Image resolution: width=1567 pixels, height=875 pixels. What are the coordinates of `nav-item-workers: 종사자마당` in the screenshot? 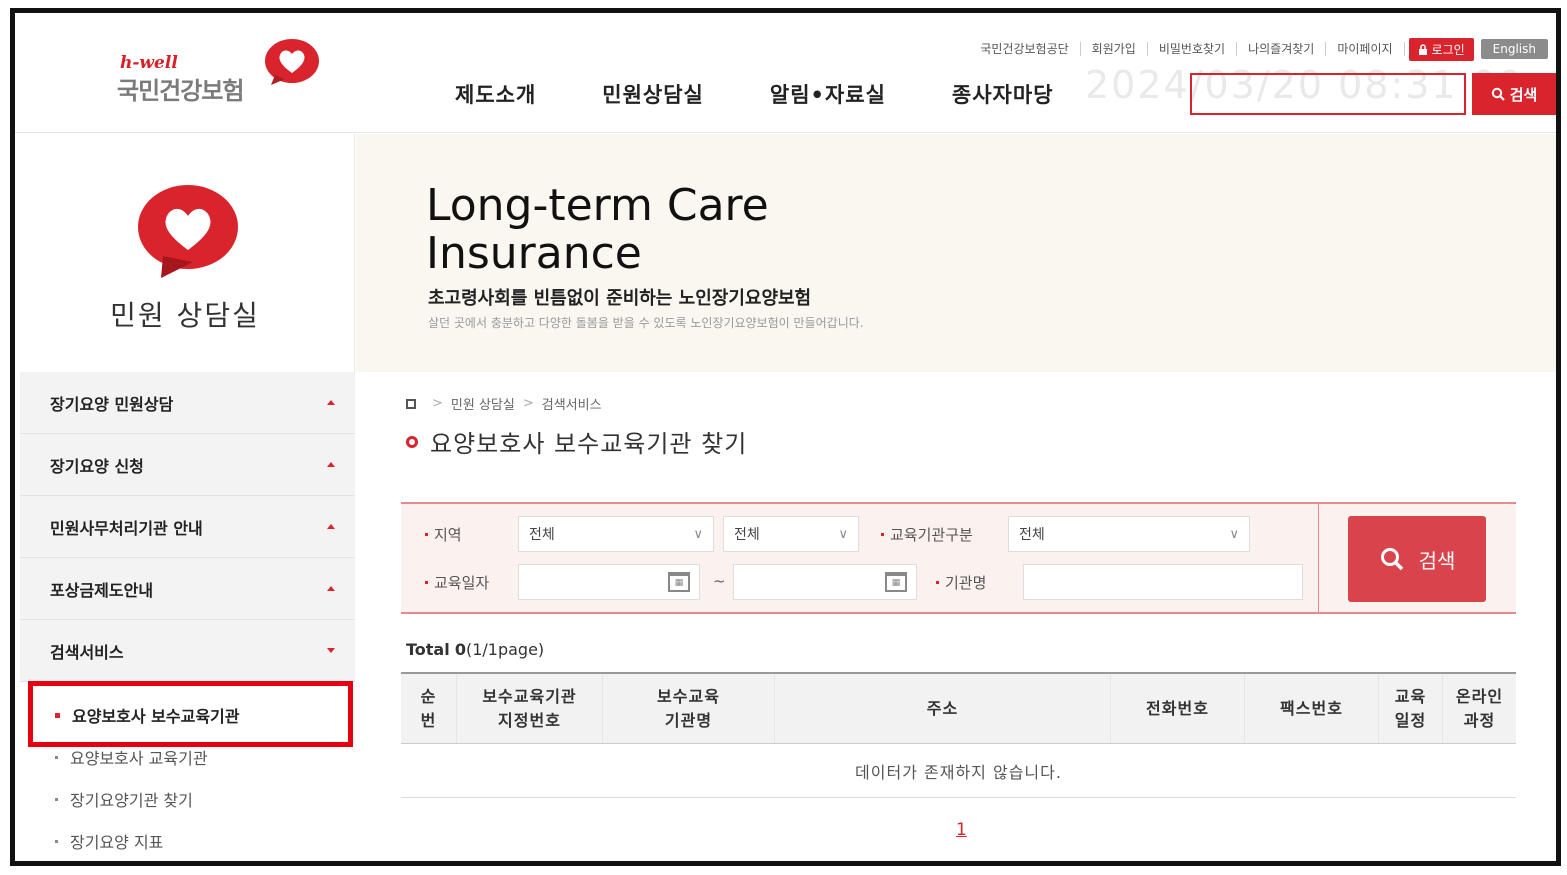 It's located at (1003, 94).